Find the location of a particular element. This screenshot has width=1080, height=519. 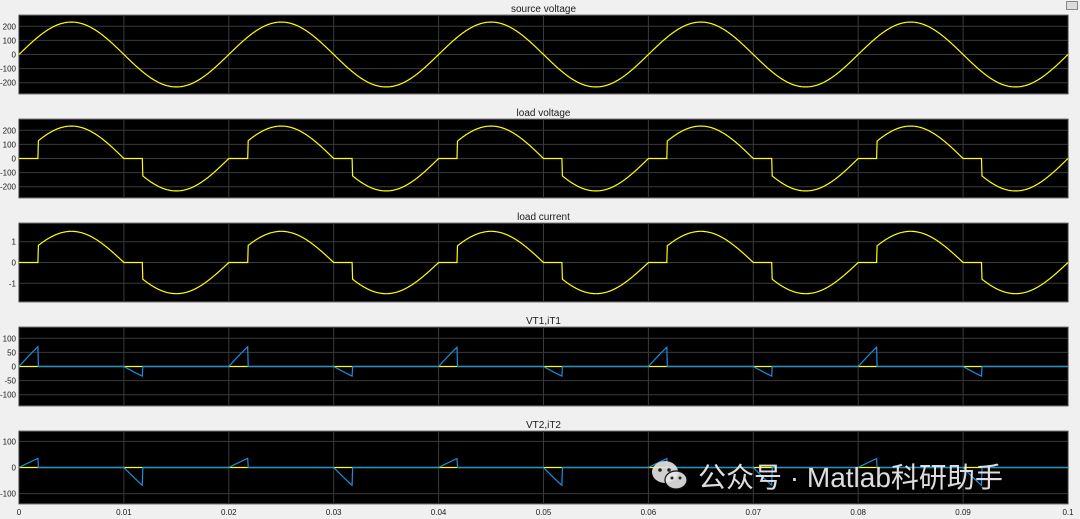

x-tick-label: 0.03 is located at coordinates (334, 512).